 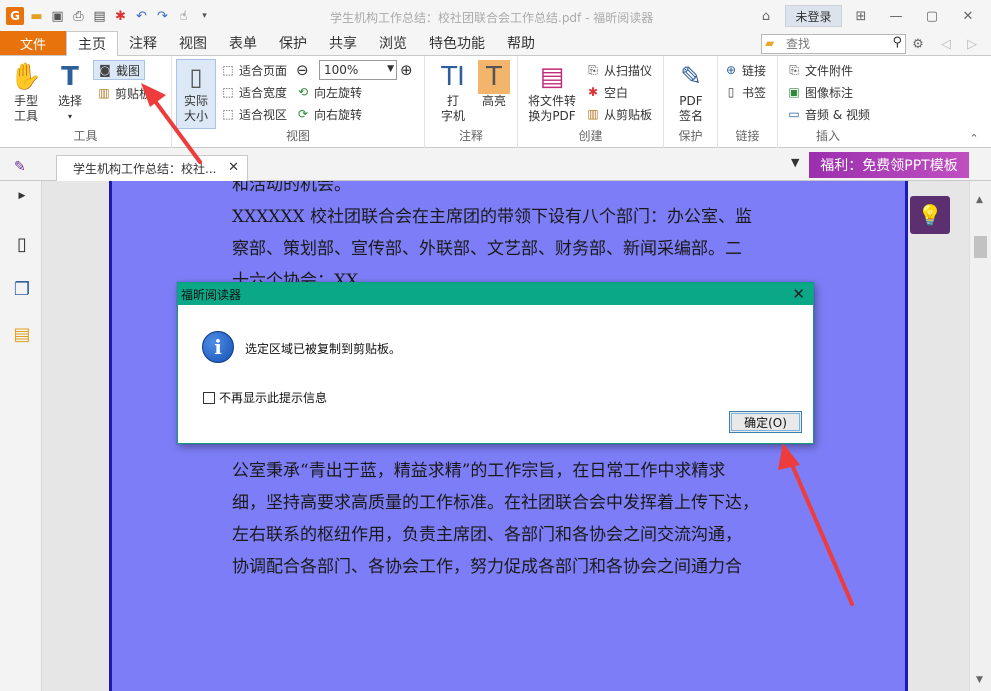 What do you see at coordinates (918, 44) in the screenshot?
I see `settings-gear-icon: ⚙` at bounding box center [918, 44].